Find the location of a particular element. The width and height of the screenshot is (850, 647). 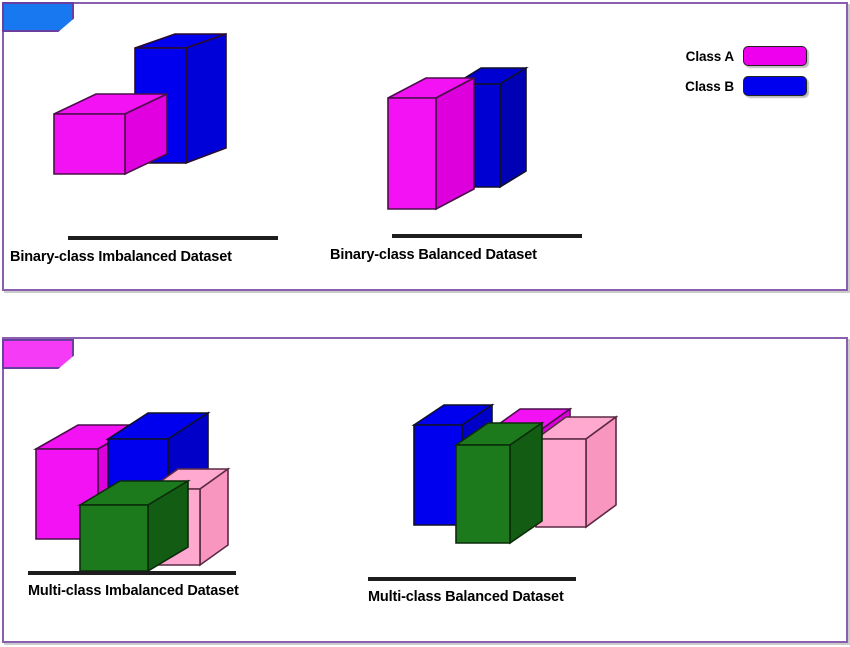

legend-item-class-b: Class B is located at coordinates (731, 86).